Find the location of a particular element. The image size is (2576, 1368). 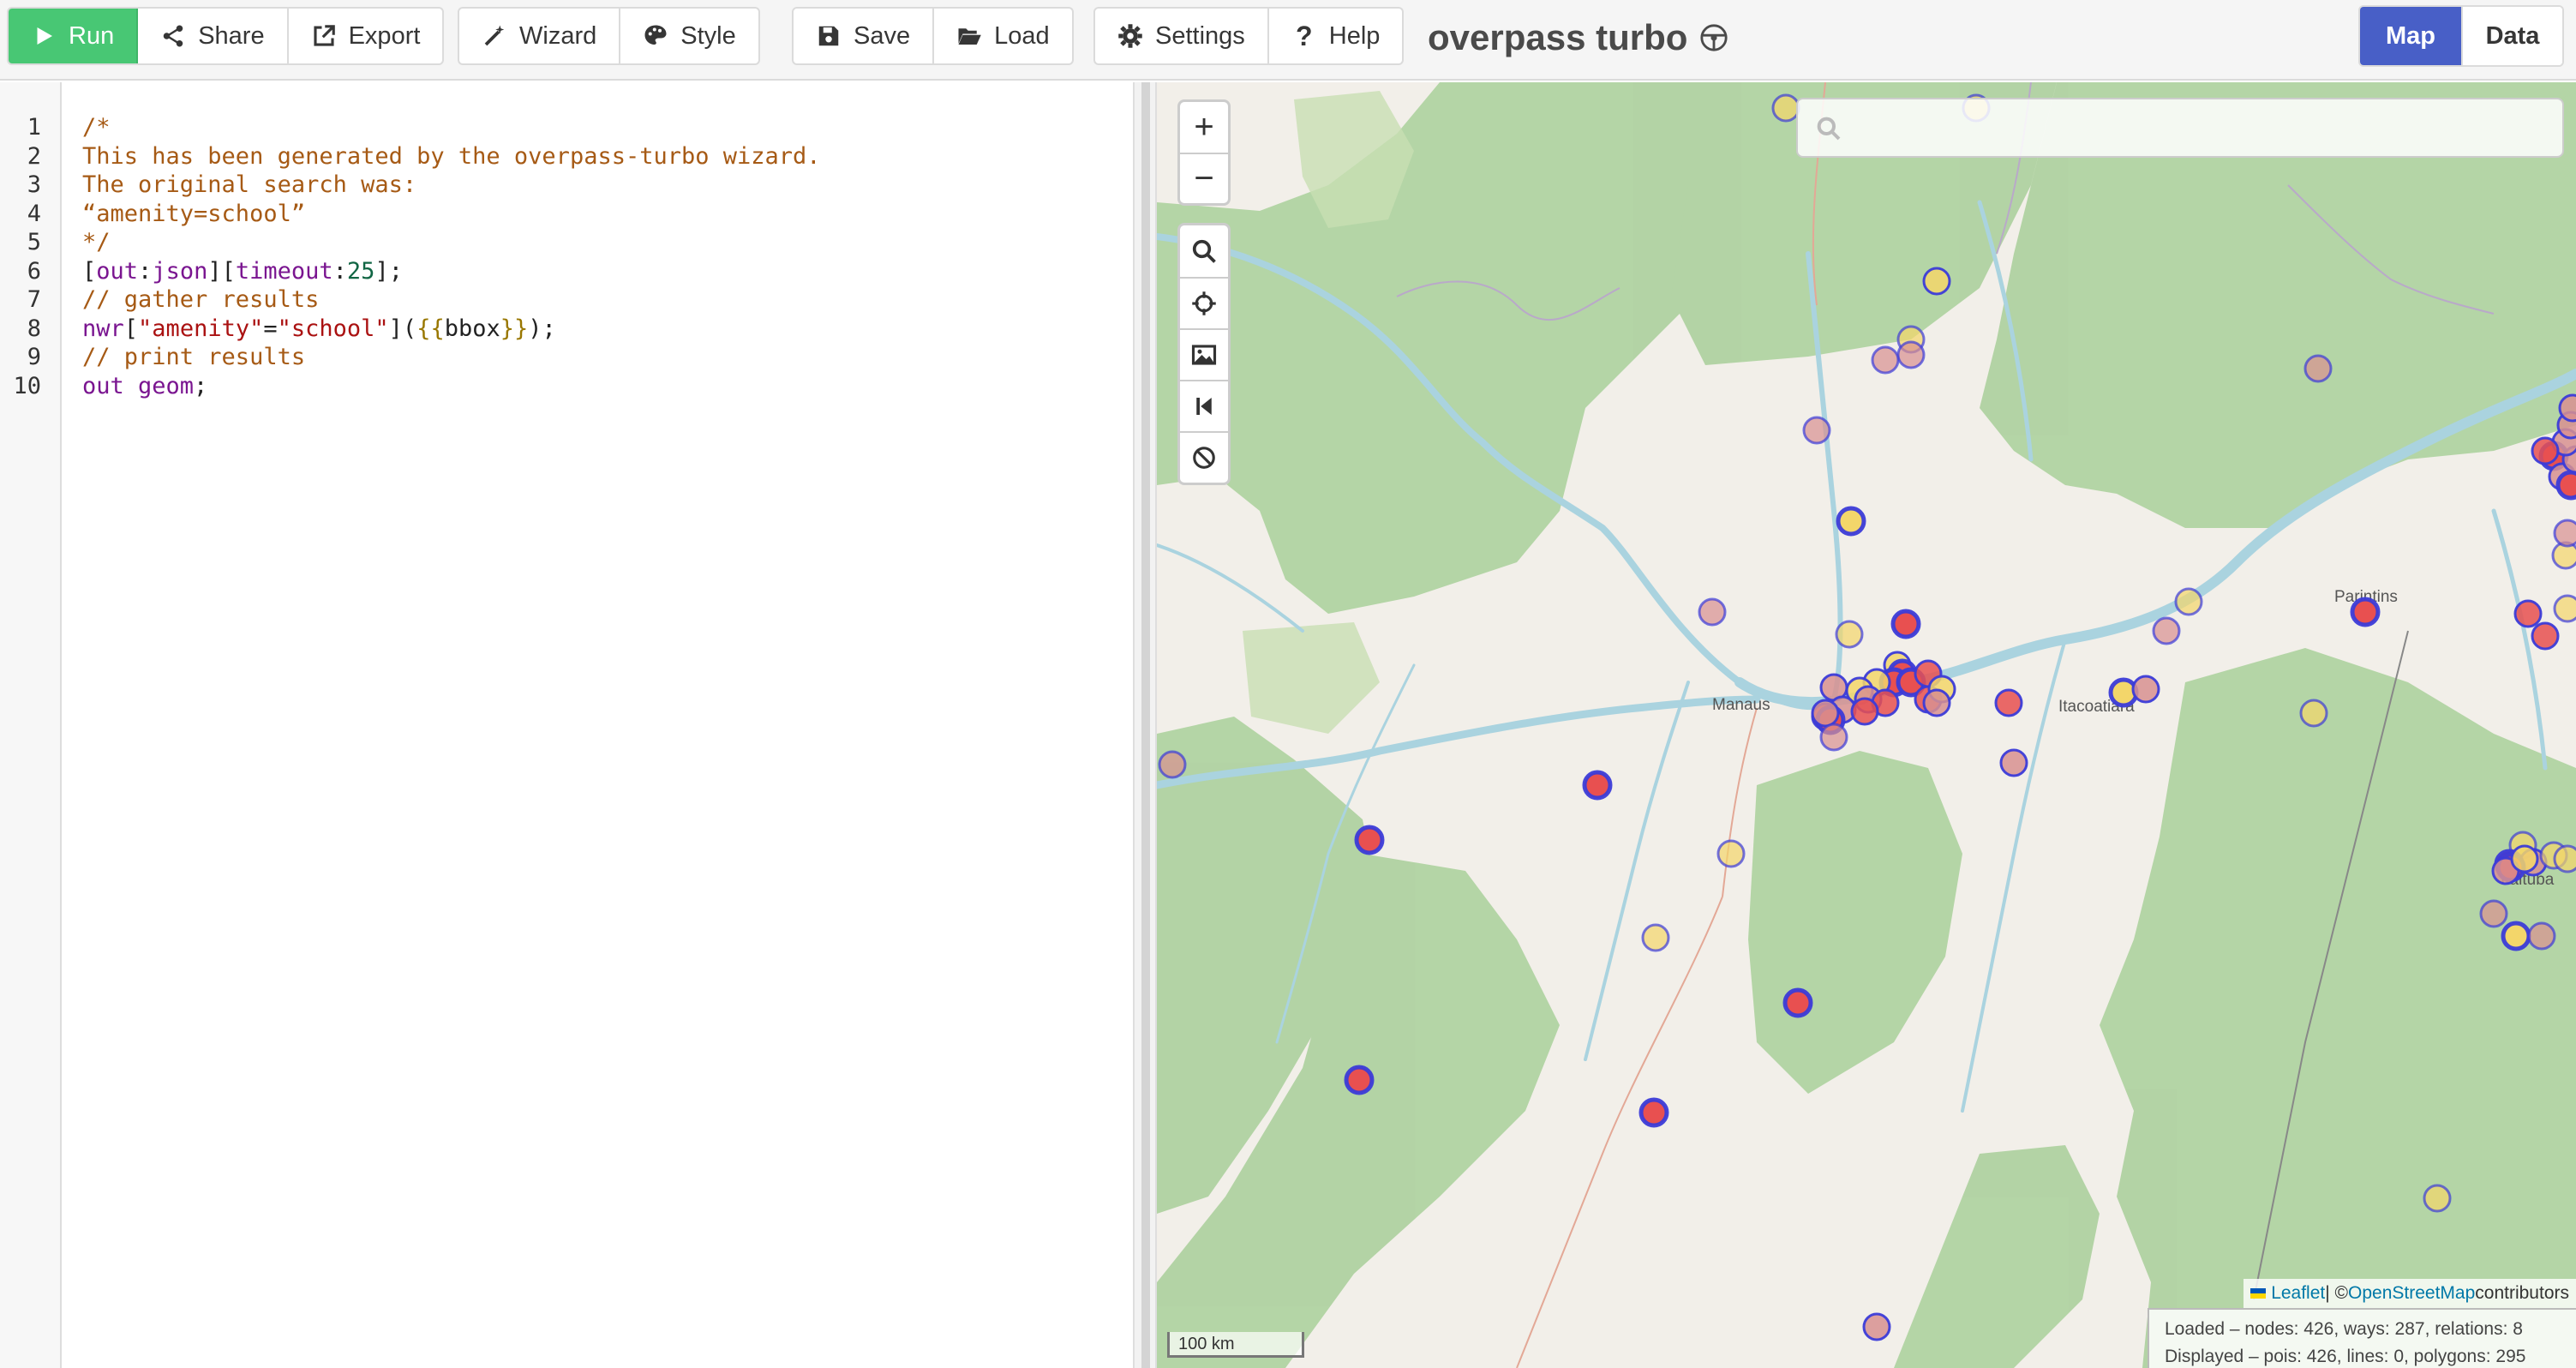

openstreetmap-link: OpenStreetMap is located at coordinates (2411, 1293).